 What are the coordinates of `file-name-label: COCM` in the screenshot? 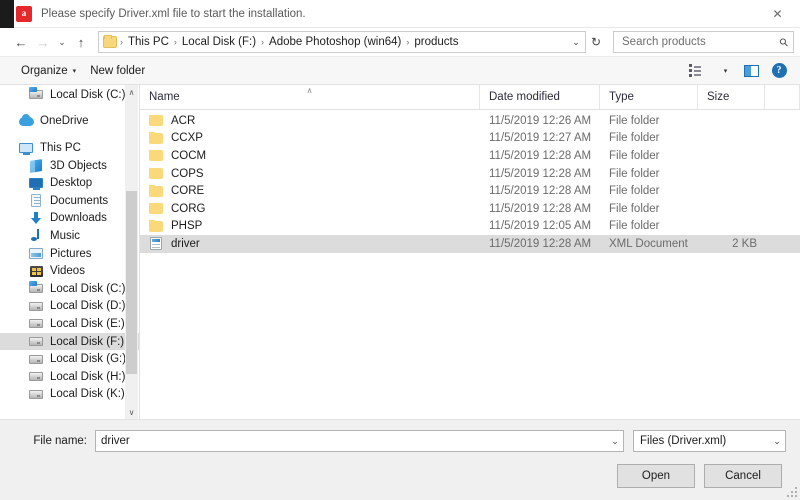 It's located at (189, 155).